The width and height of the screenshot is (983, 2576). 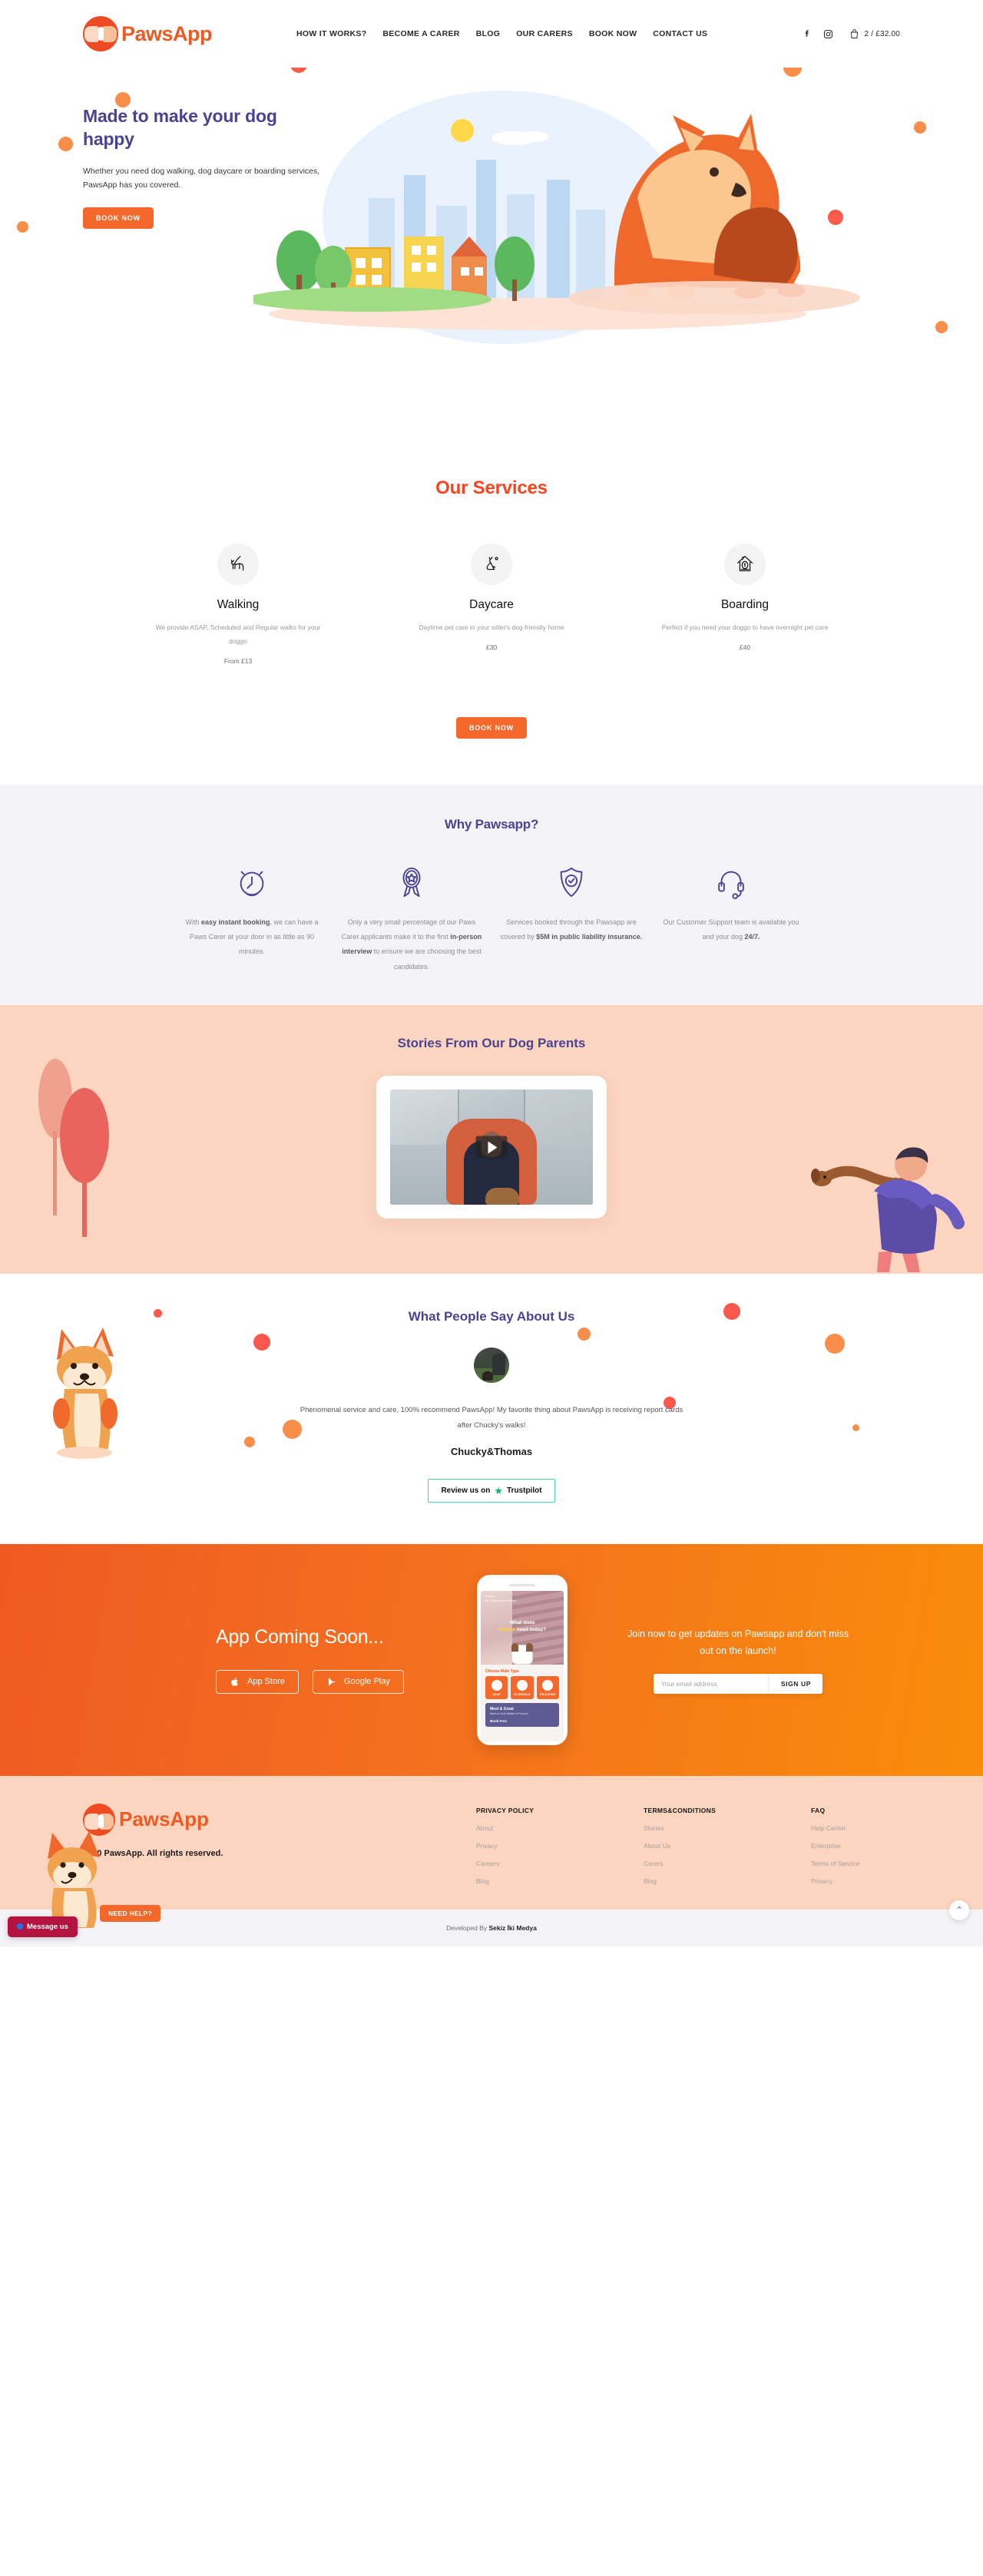 I want to click on nav-item-book-now: BOOK NOW, so click(x=613, y=33).